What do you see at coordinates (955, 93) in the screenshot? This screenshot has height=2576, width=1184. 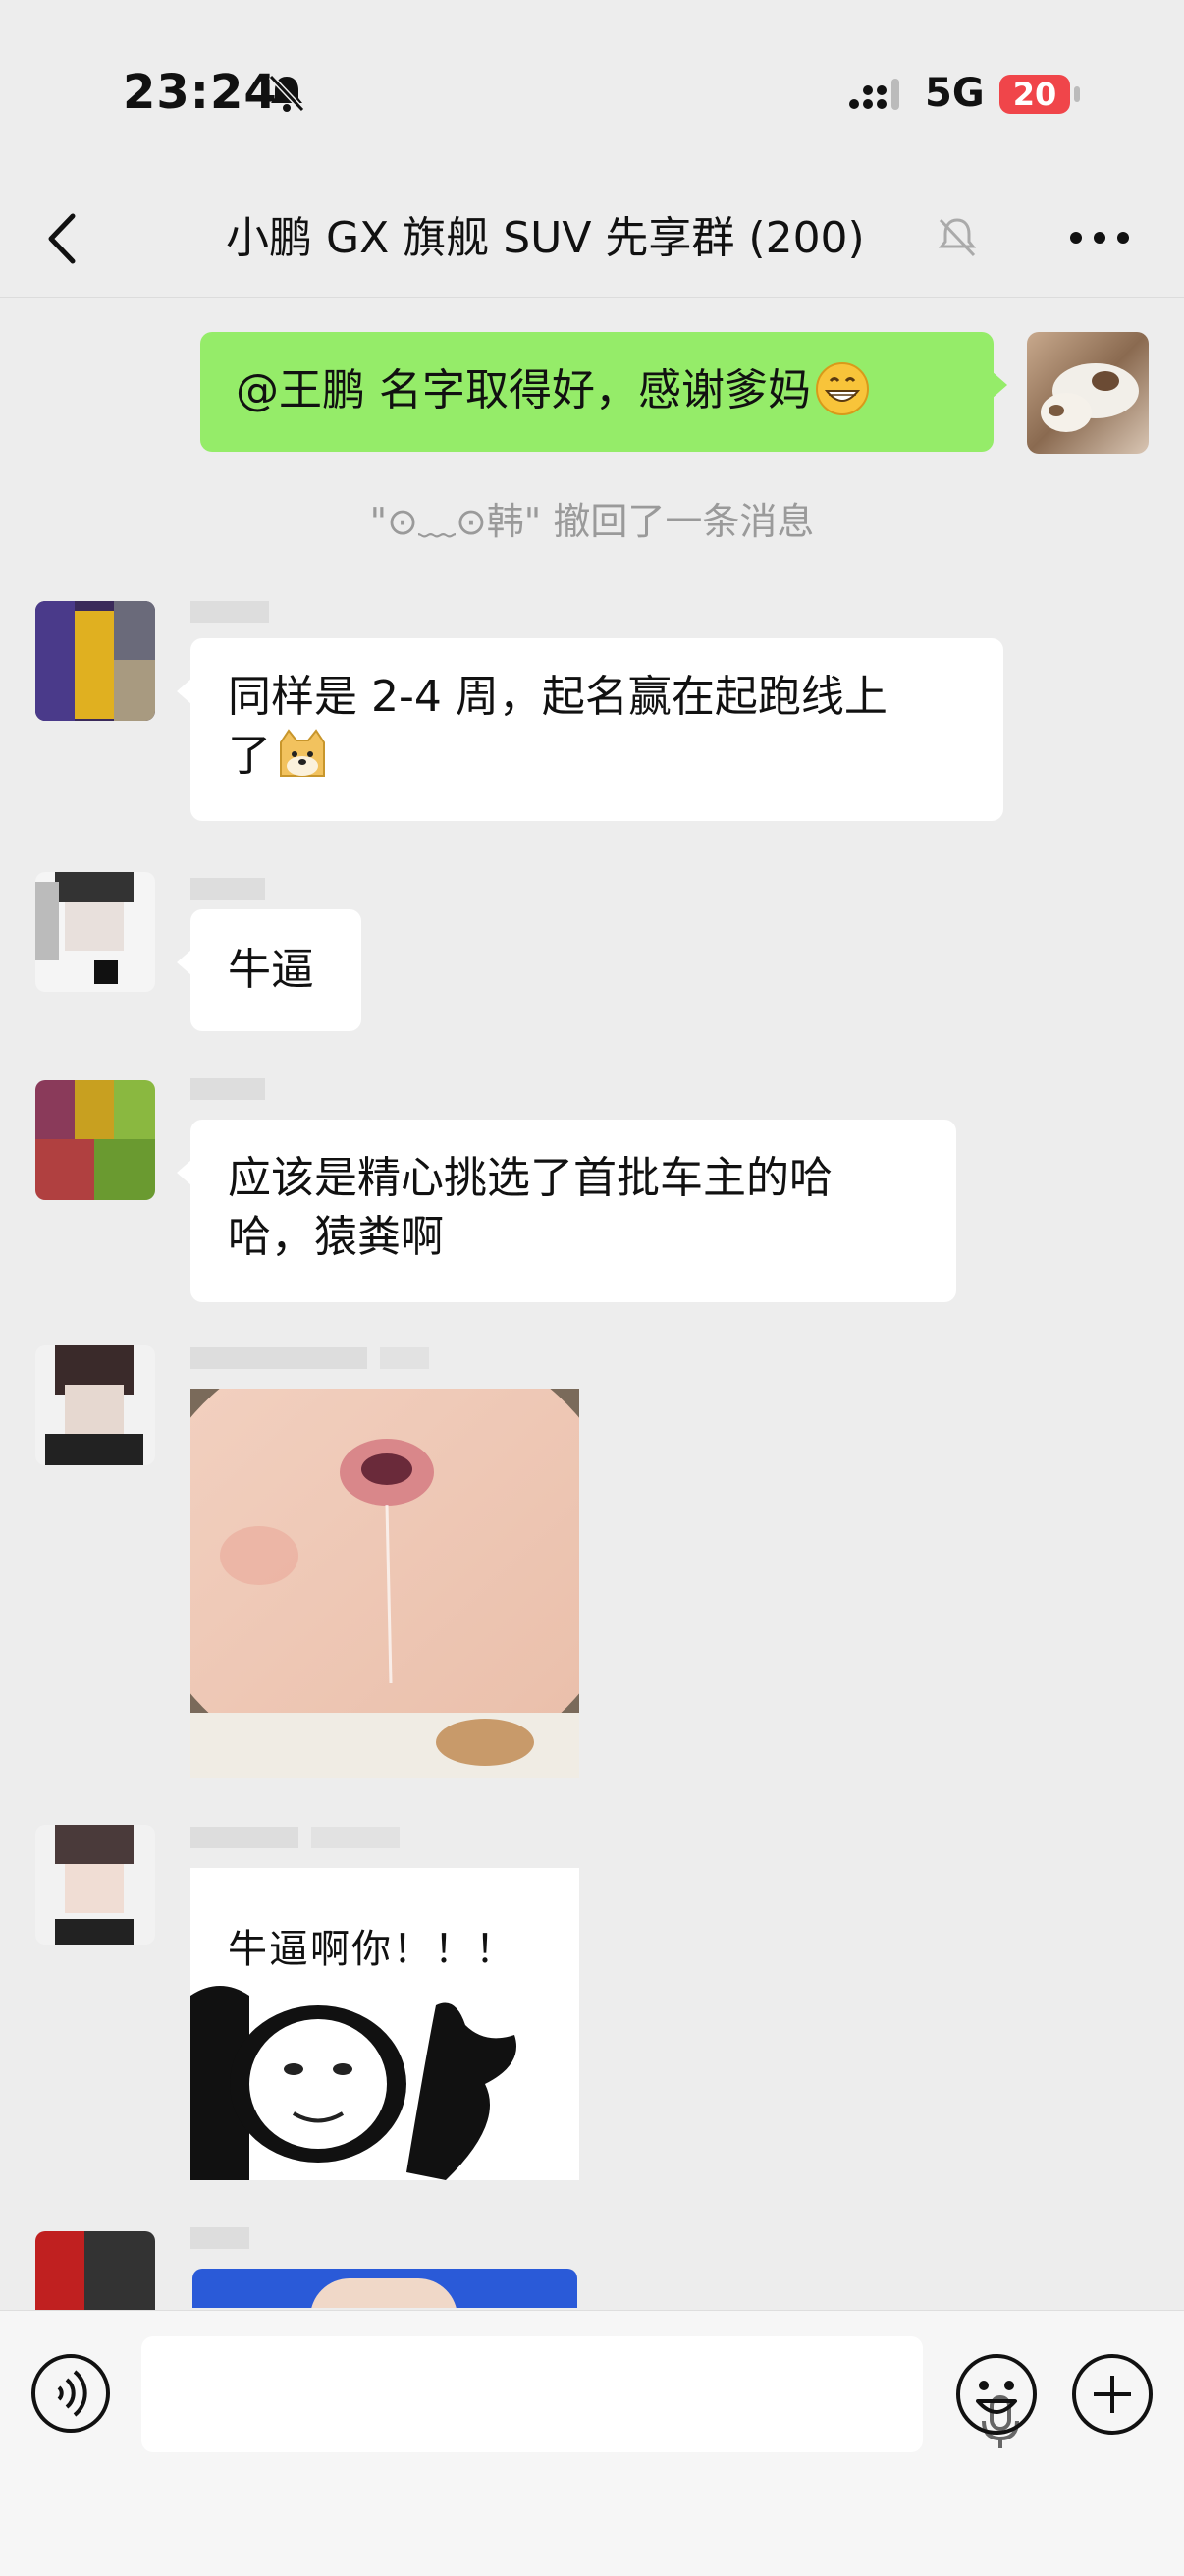 I see `network-type: 5G` at bounding box center [955, 93].